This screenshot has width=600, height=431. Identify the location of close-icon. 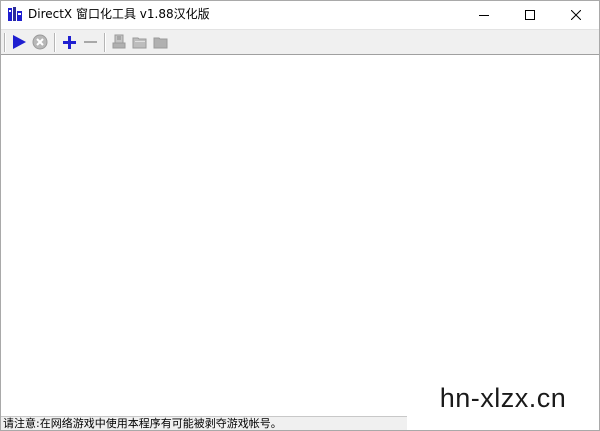
(576, 15).